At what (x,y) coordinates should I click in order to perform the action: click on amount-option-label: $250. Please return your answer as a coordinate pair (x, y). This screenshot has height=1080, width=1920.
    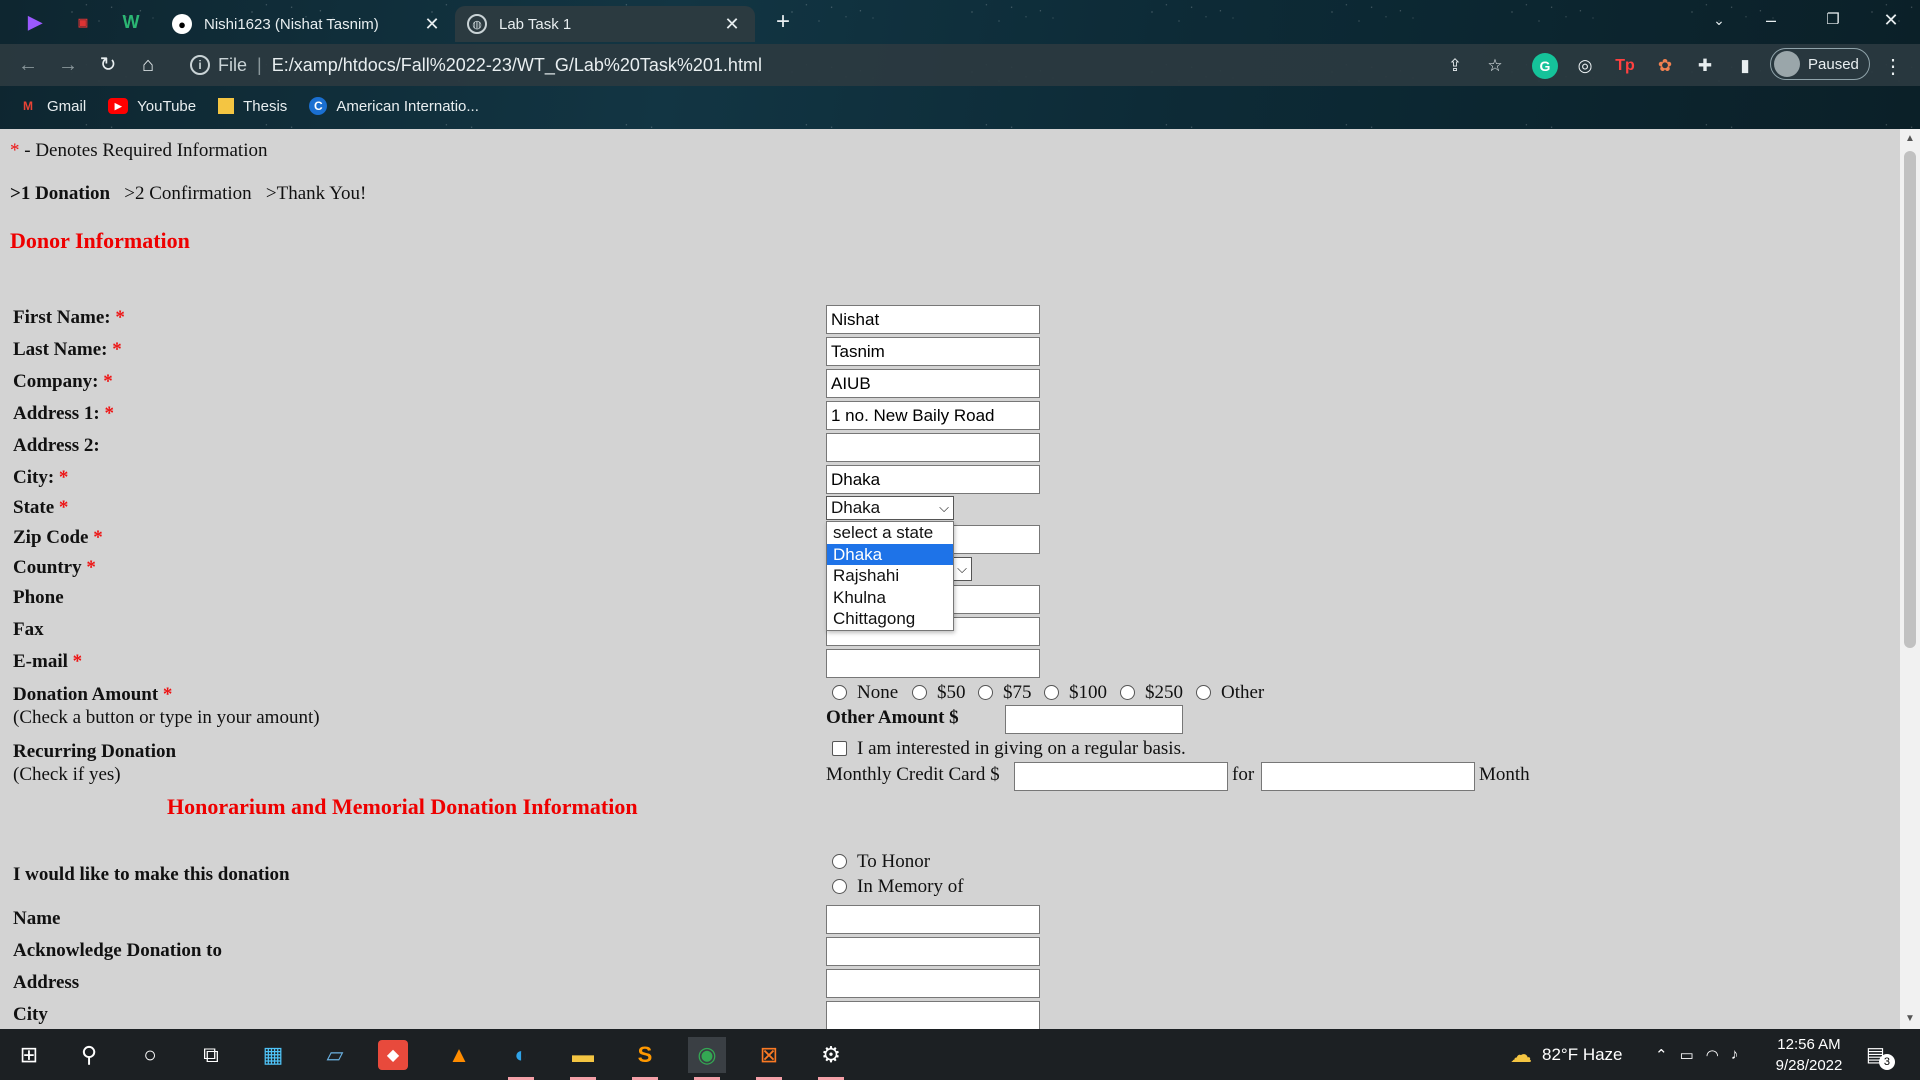
    Looking at the image, I should click on (1164, 692).